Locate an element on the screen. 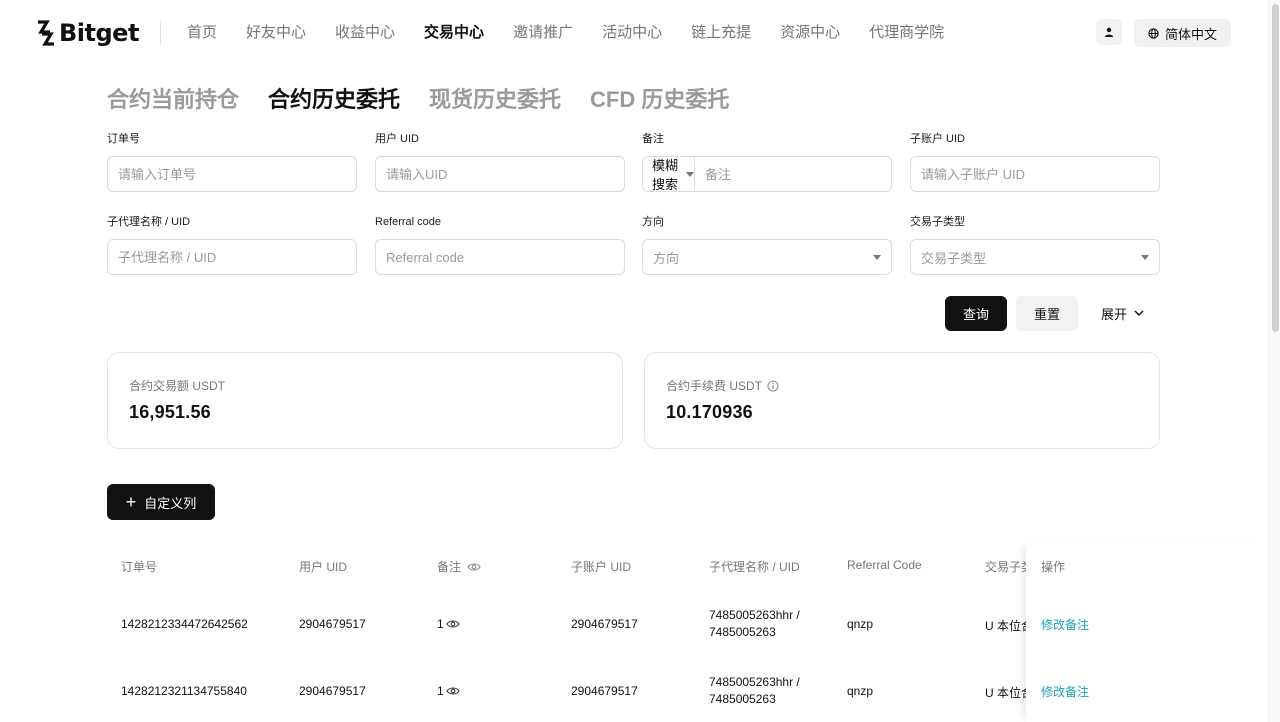 The width and height of the screenshot is (1280, 722). sub-uid-input is located at coordinates (1035, 174).